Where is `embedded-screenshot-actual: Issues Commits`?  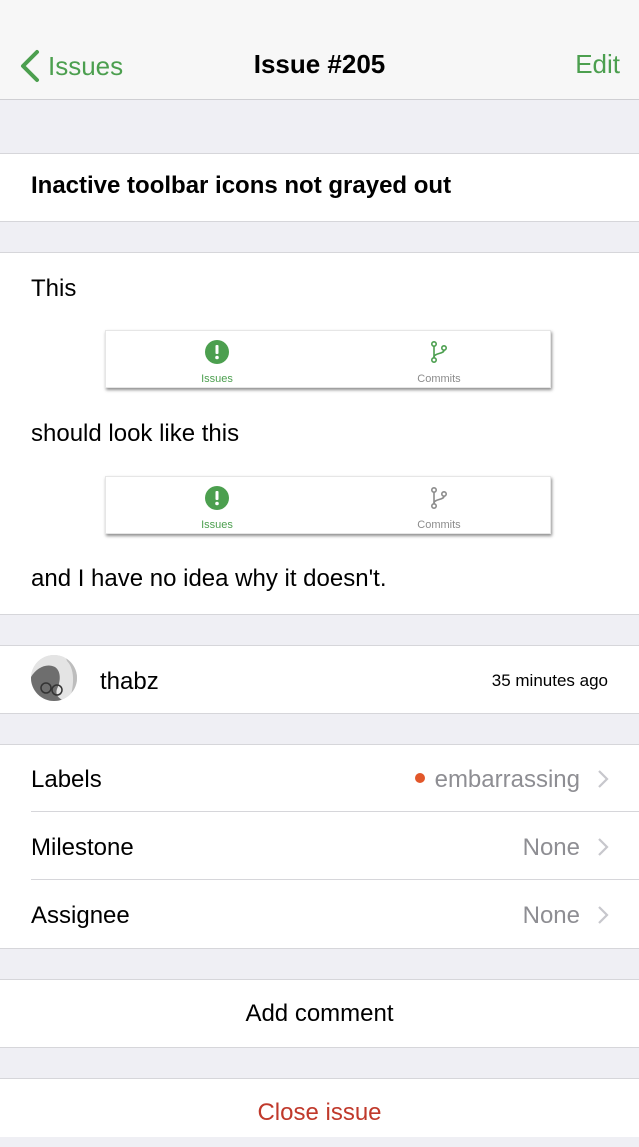
embedded-screenshot-actual: Issues Commits is located at coordinates (328, 359).